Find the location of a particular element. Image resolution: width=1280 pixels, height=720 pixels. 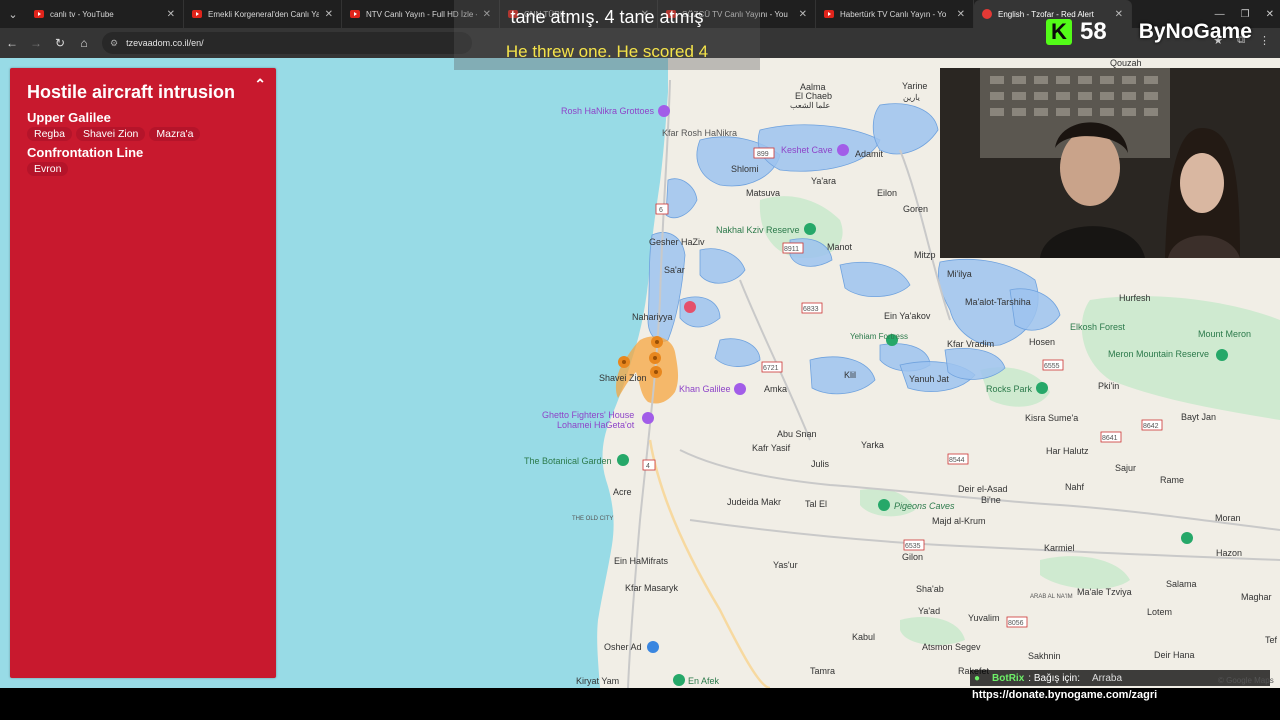

place-label: Sa'ar is located at coordinates (674, 270).